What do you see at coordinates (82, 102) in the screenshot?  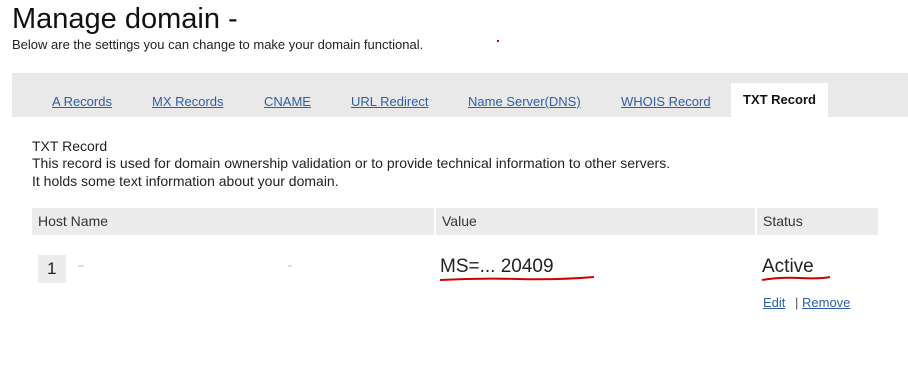 I see `tab-a-records: A Records` at bounding box center [82, 102].